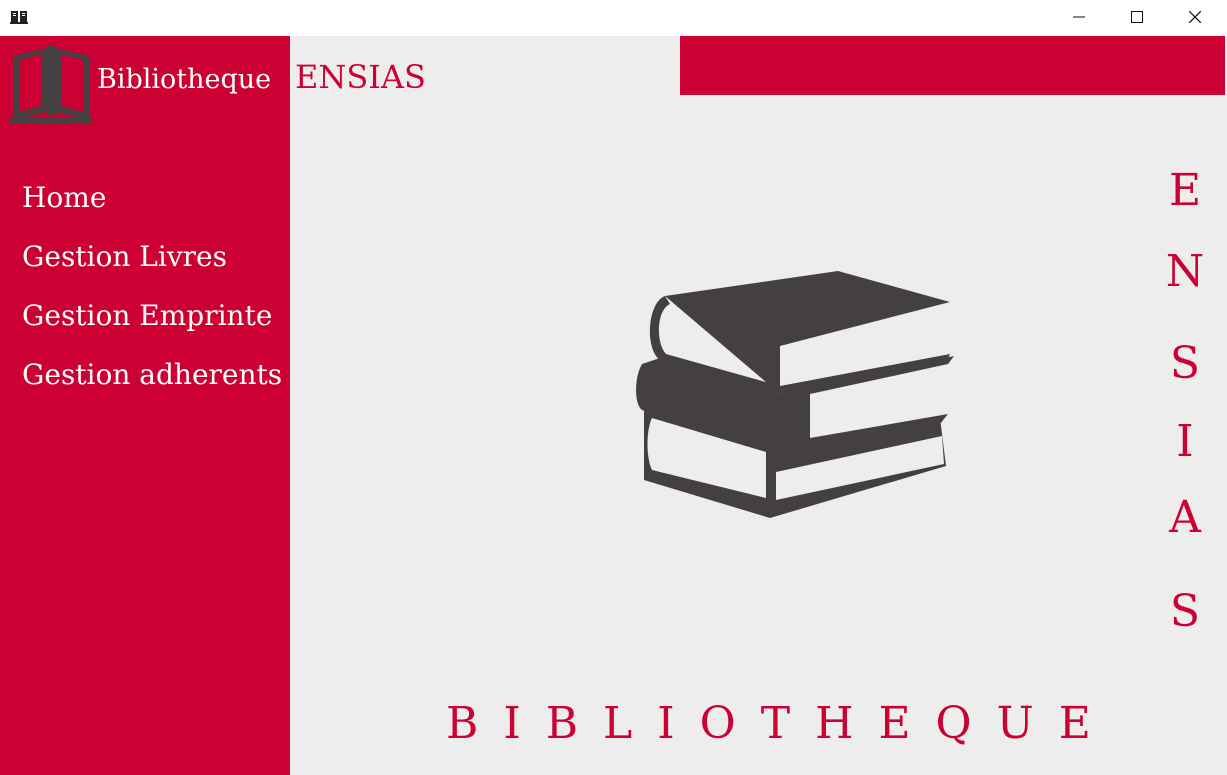 This screenshot has height=775, width=1227. I want to click on nav-home: Home, so click(64, 197).